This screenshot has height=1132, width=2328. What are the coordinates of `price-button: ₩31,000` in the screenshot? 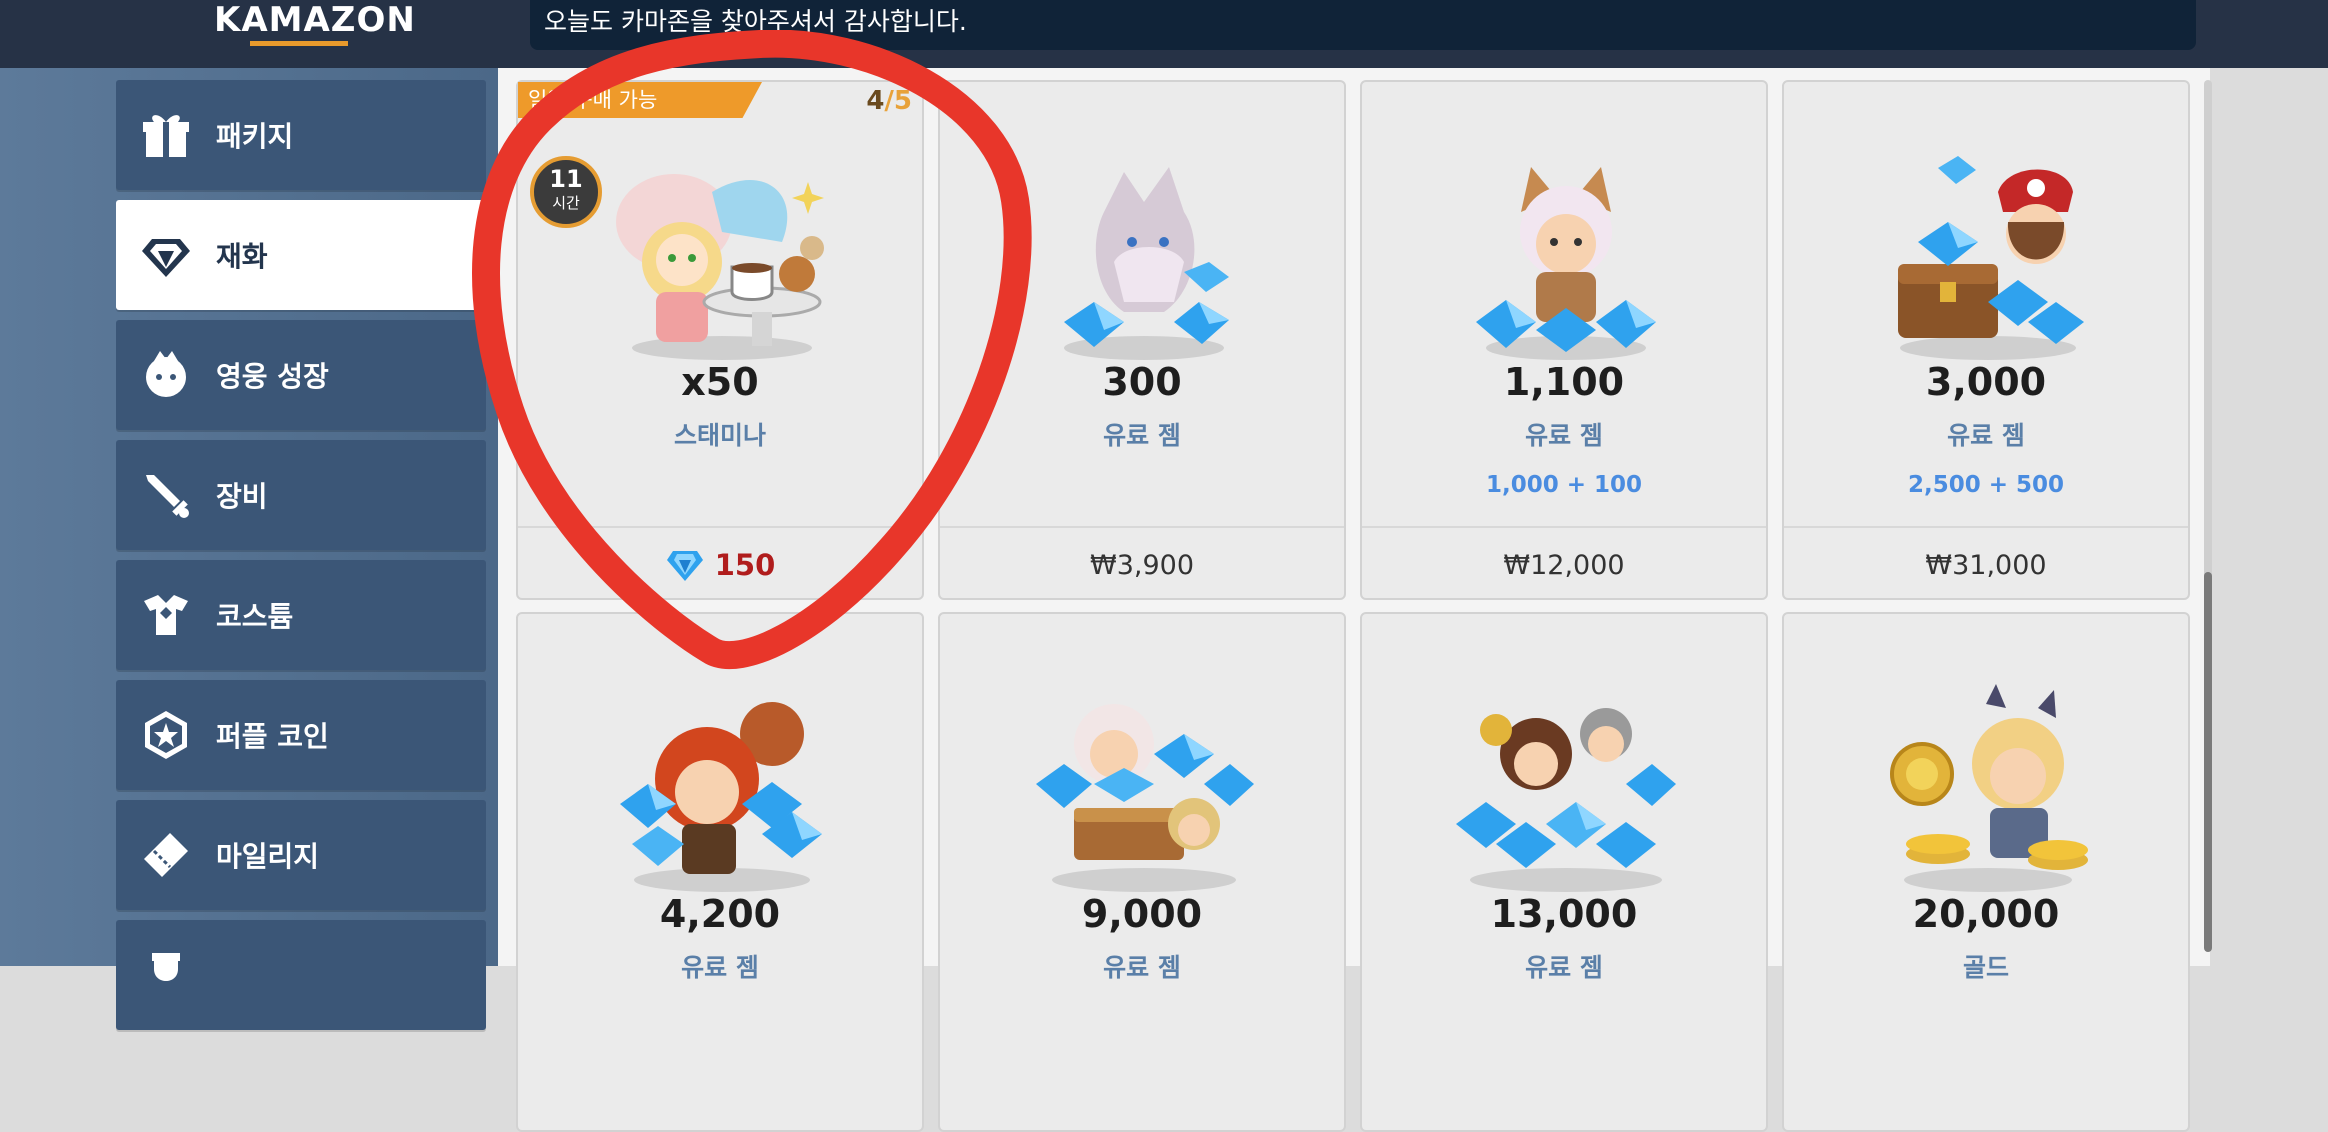 It's located at (1986, 564).